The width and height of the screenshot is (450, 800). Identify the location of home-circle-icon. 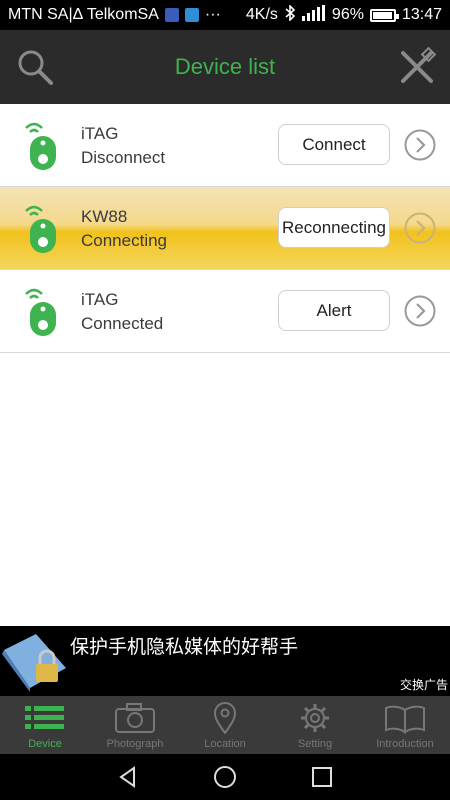
(224, 777).